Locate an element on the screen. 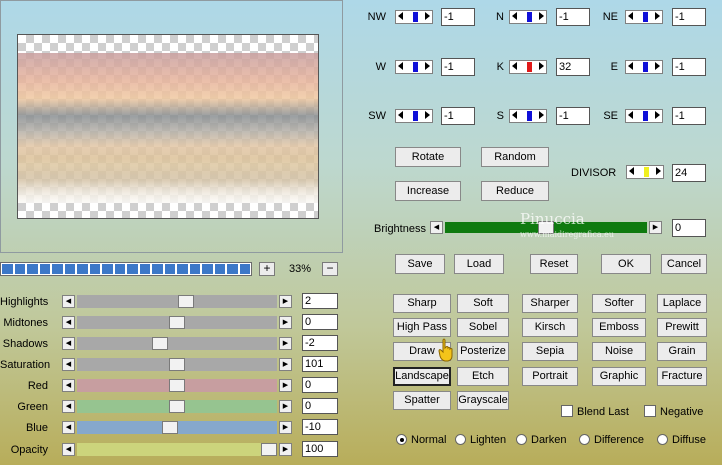  preset-button: Portrait is located at coordinates (550, 376).